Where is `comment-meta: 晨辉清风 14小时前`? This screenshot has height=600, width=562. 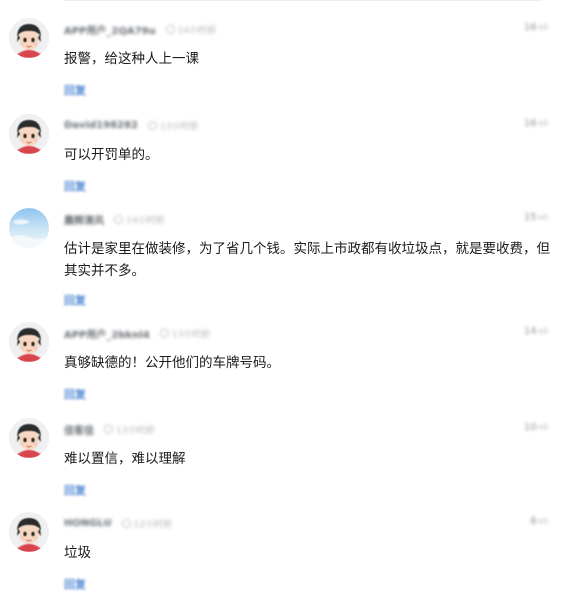
comment-meta: 晨辉清风 14小时前 is located at coordinates (114, 219).